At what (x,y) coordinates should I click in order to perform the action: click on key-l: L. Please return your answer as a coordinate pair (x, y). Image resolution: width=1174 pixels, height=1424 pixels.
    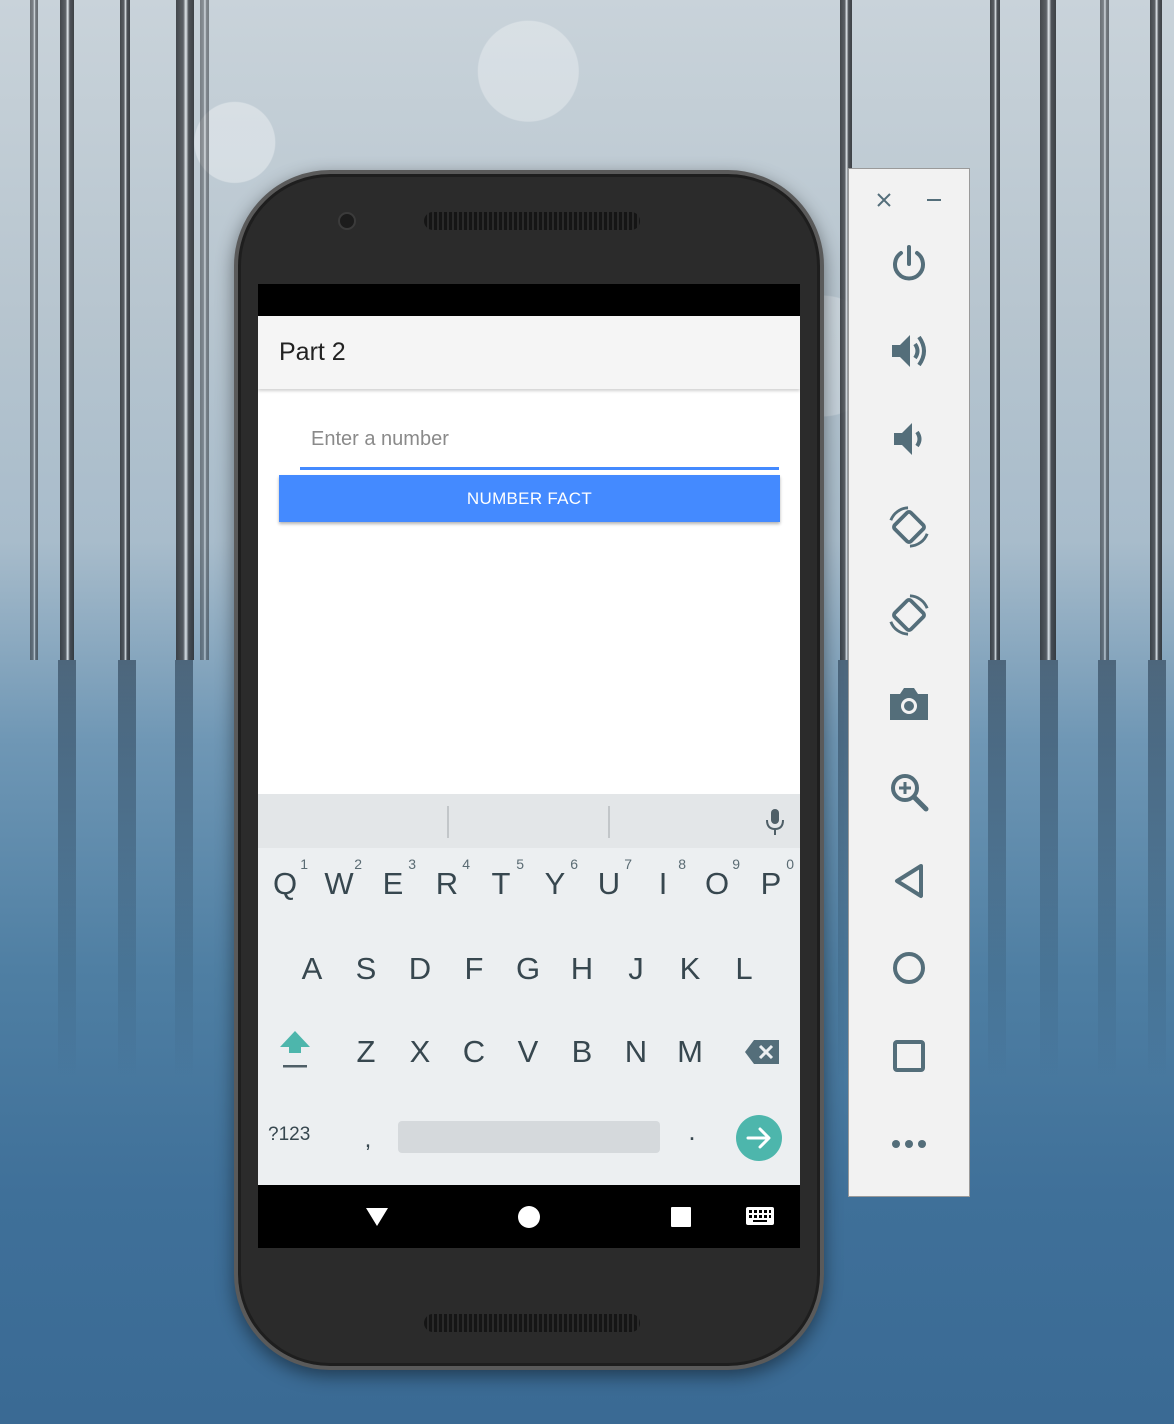
    Looking at the image, I should click on (744, 969).